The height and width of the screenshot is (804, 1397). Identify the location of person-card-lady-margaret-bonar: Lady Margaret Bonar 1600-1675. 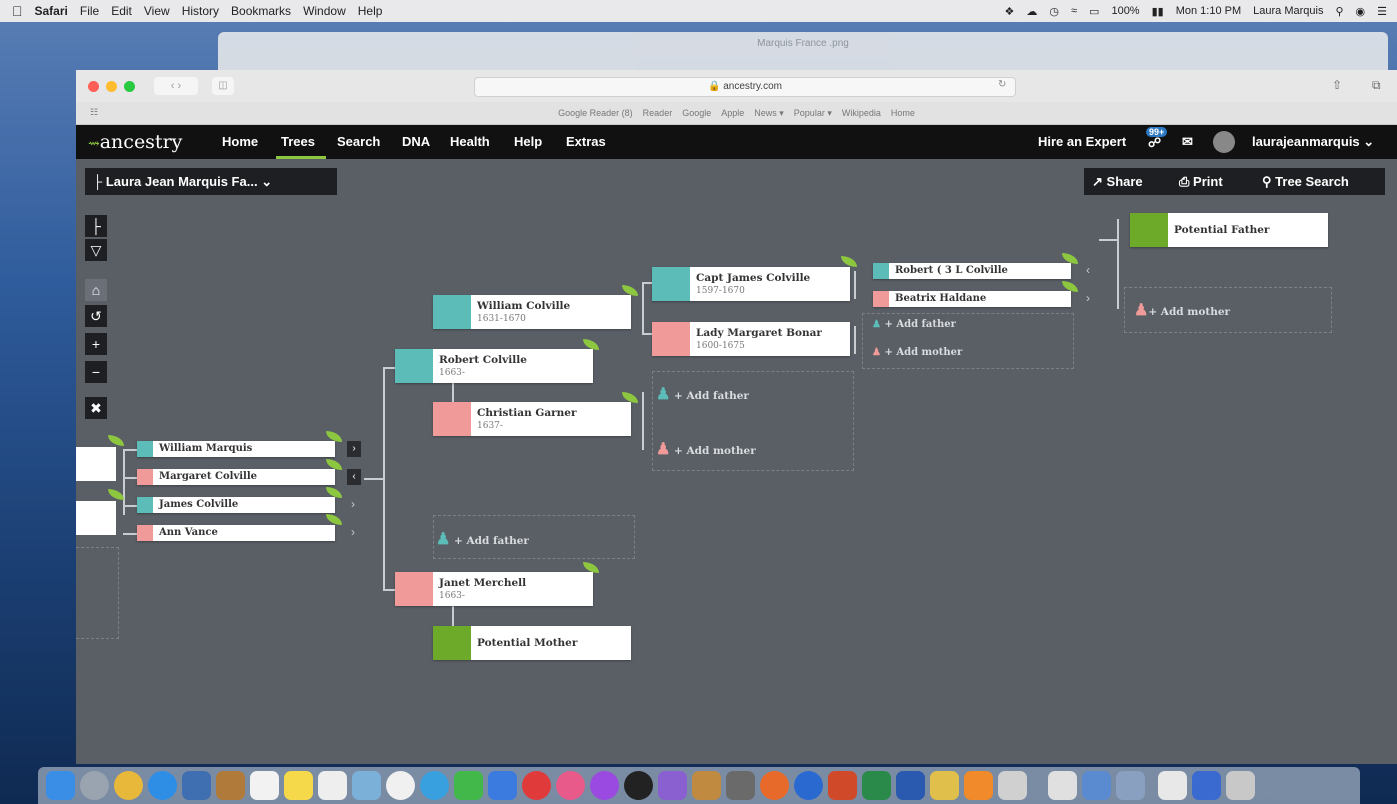
(751, 339).